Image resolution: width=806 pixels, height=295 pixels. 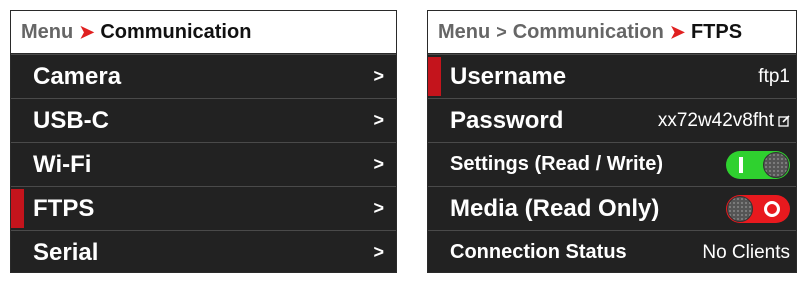 I want to click on breadcrumb: Menu ➤ Communication, so click(x=203, y=32).